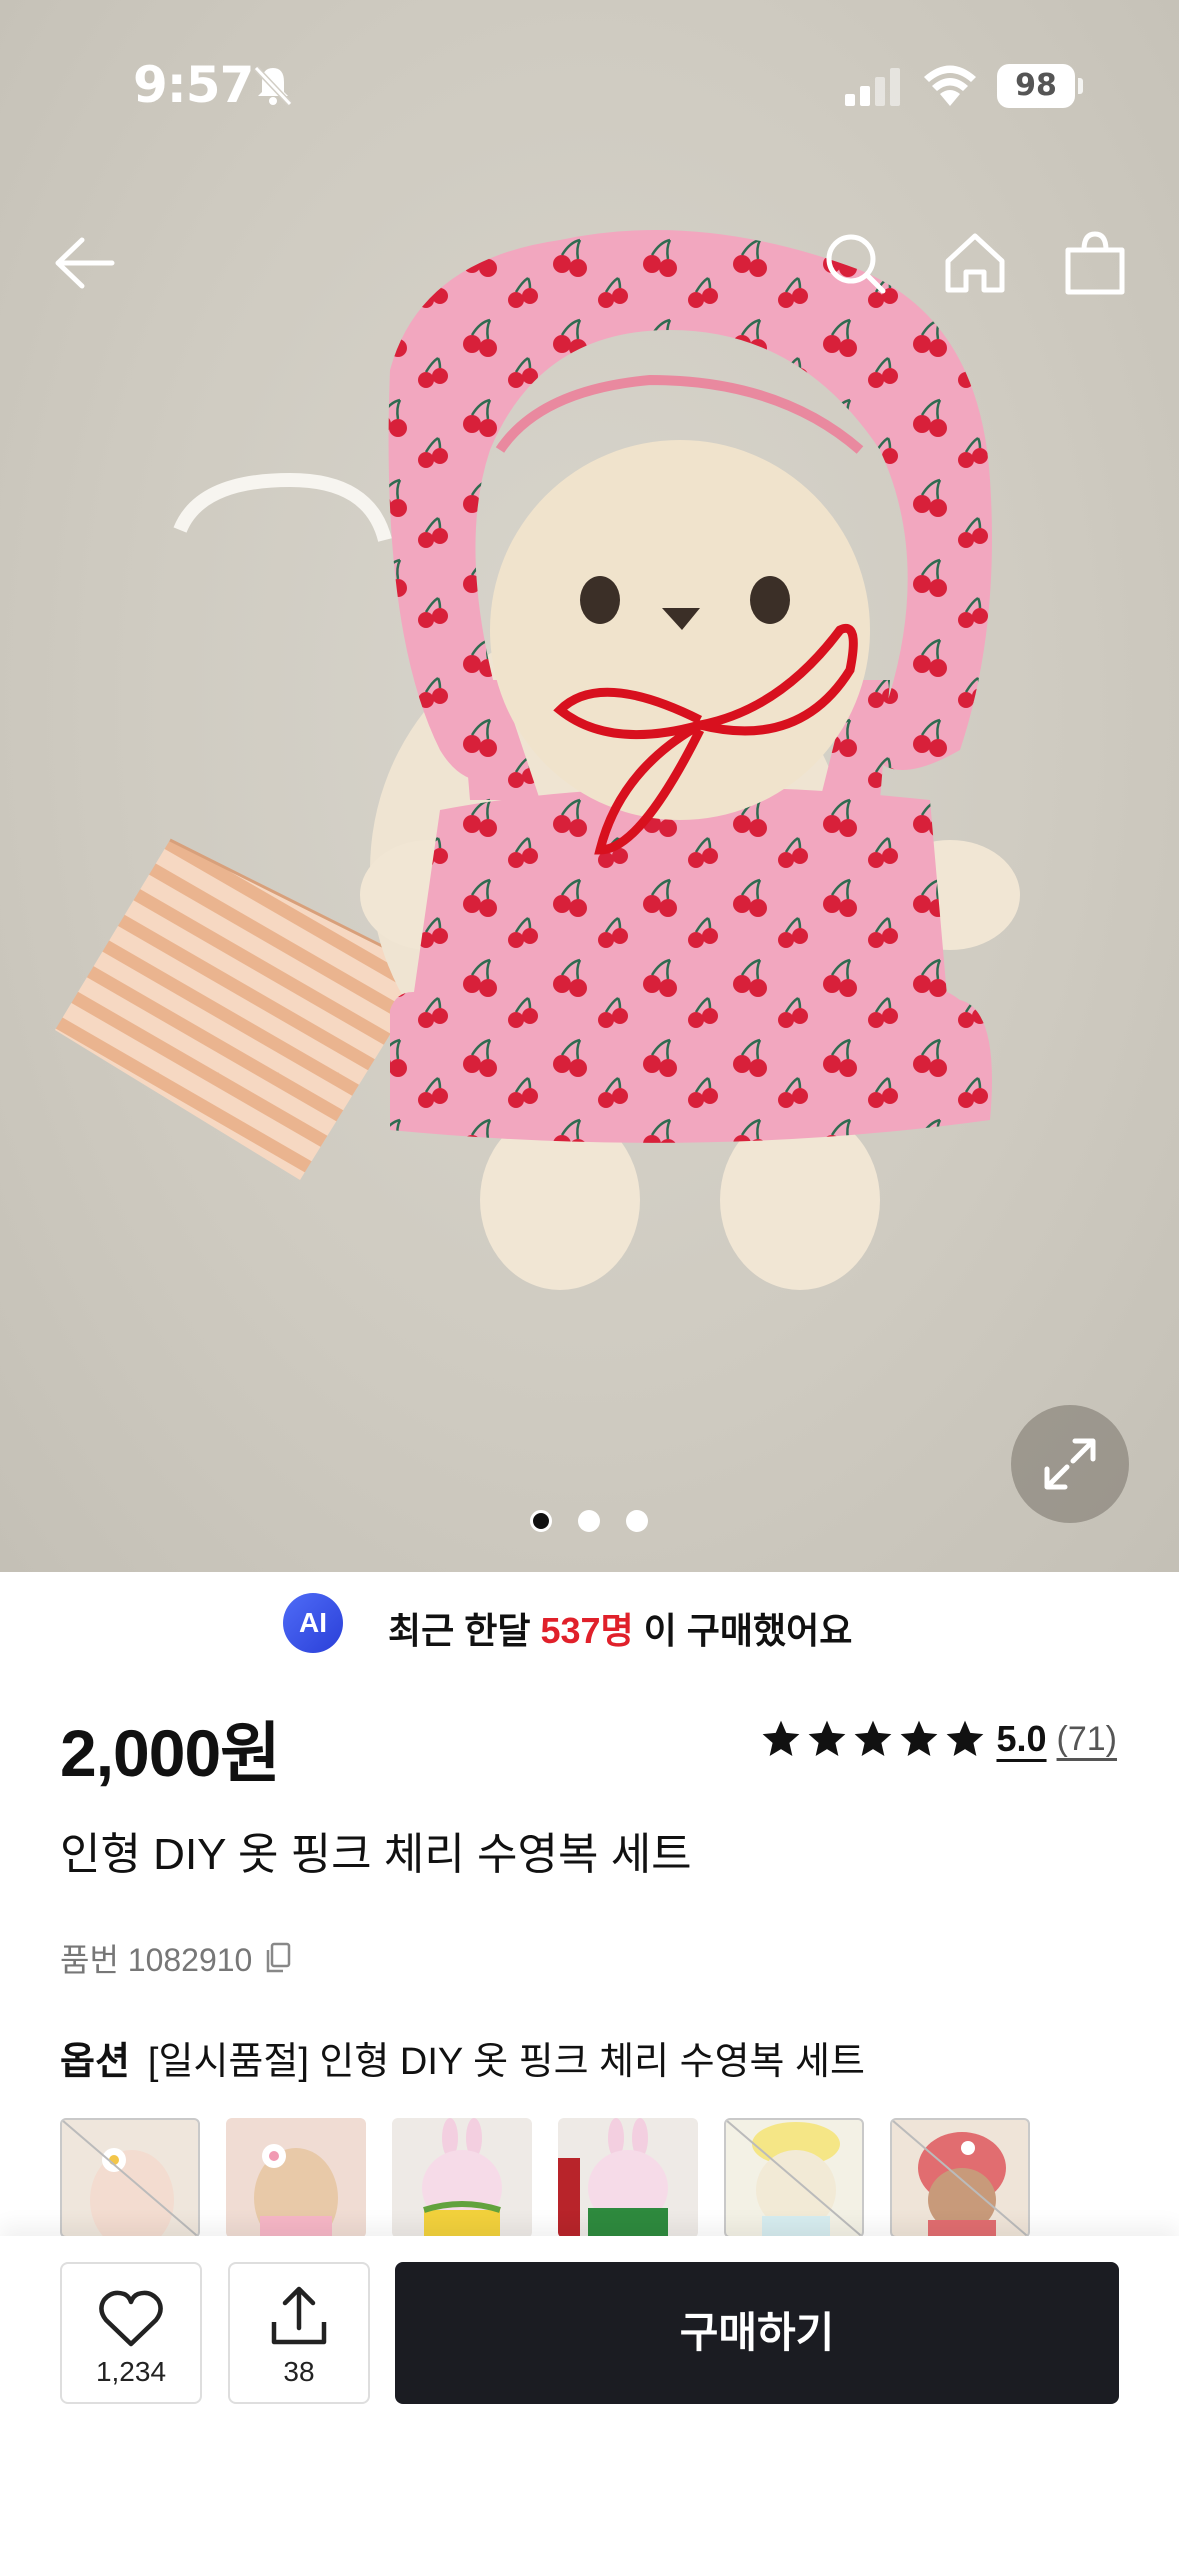  Describe the element at coordinates (299, 2371) in the screenshot. I see `share-count: 38` at that location.